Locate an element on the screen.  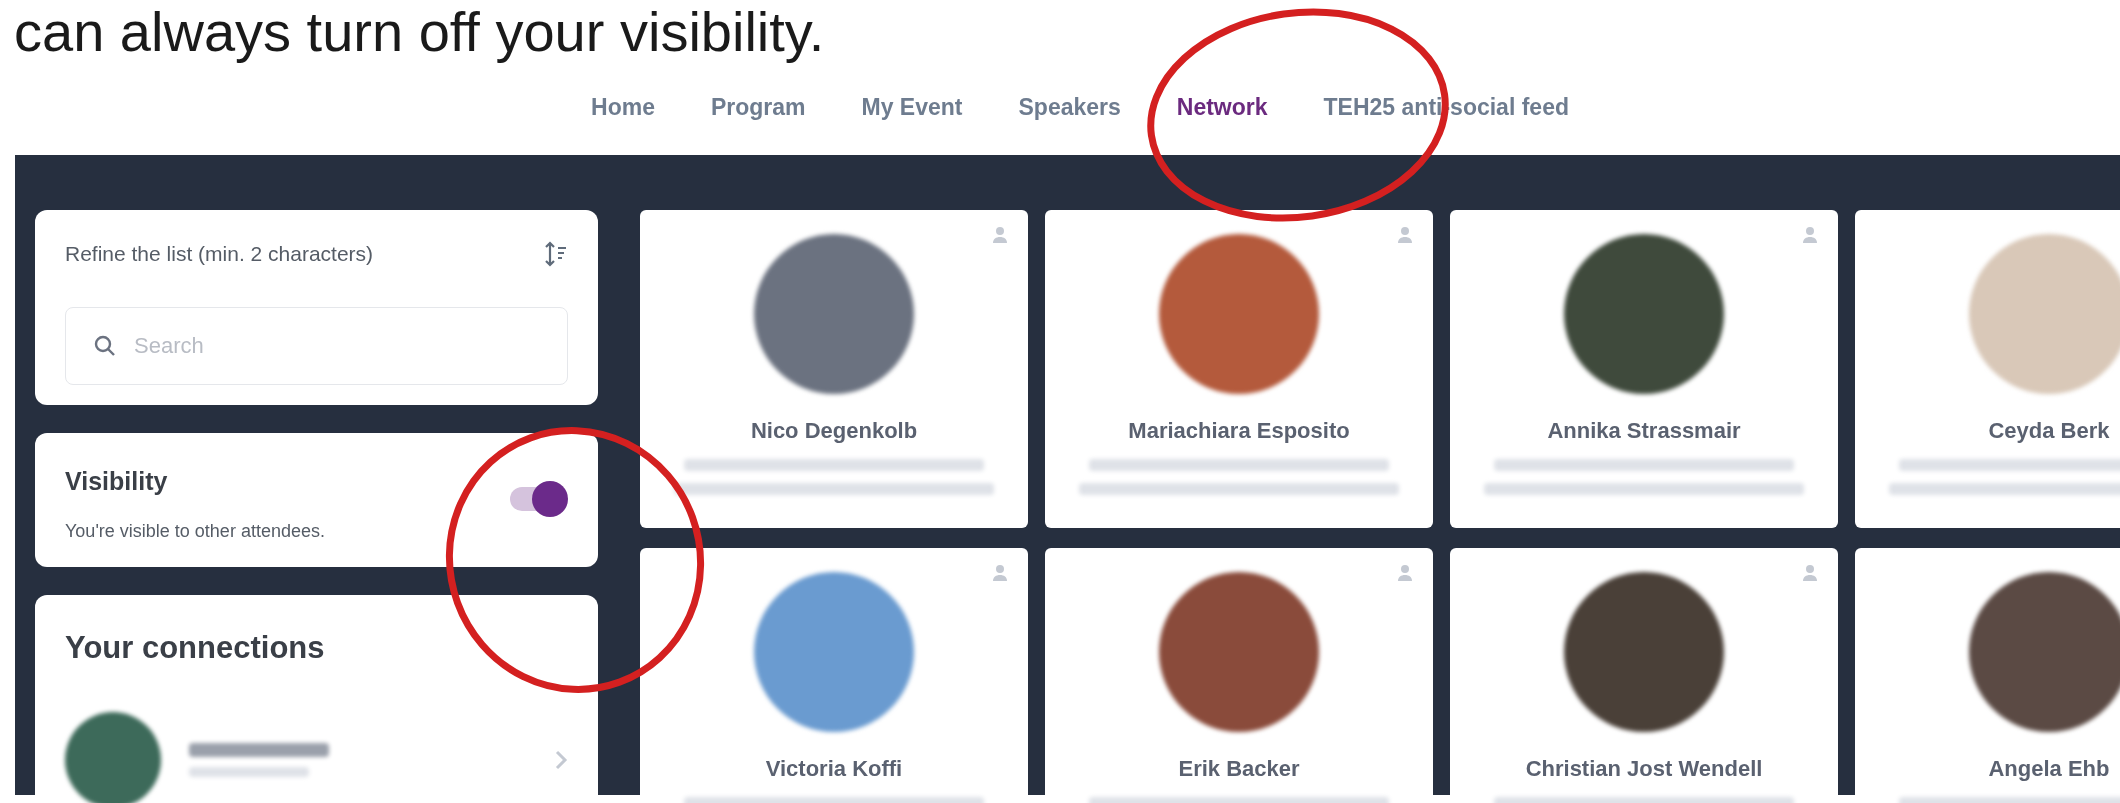
attendee-card: Mariachiara Esposito is located at coordinates (1239, 369).